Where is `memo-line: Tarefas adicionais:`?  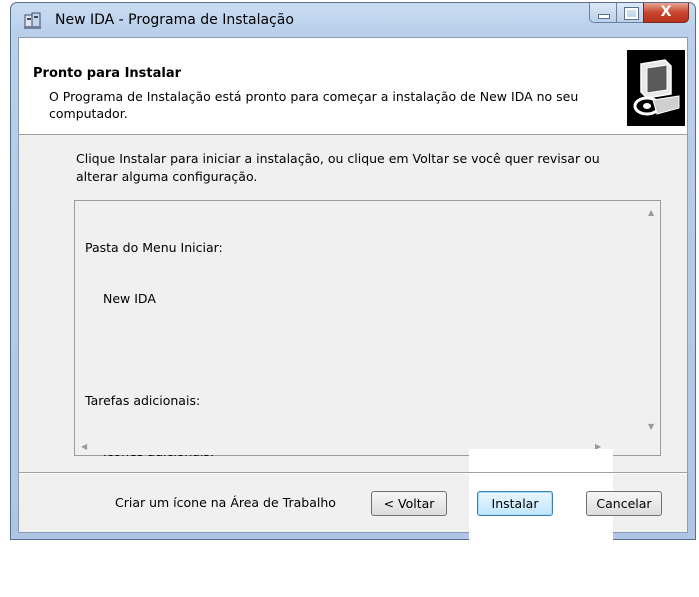 memo-line: Tarefas adicionais: is located at coordinates (143, 400).